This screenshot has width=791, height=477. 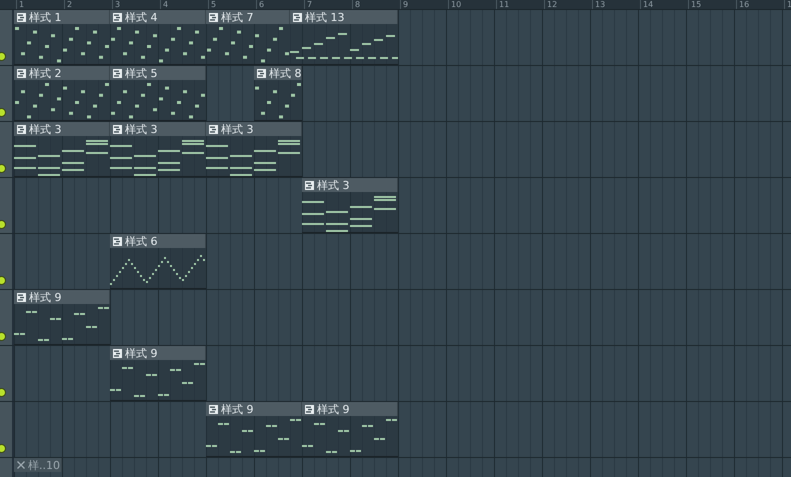 What do you see at coordinates (158, 93) in the screenshot?
I see `pattern-clip: 样式 5` at bounding box center [158, 93].